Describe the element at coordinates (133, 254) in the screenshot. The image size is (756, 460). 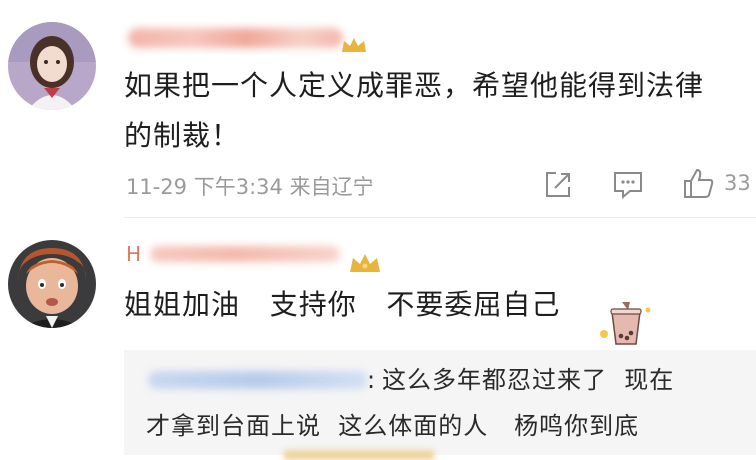
I see `username-prefix: H` at that location.